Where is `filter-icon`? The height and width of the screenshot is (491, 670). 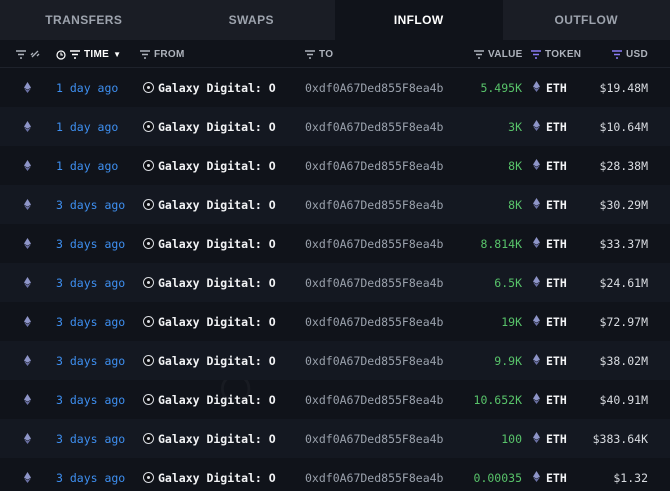
filter-icon is located at coordinates (21, 54).